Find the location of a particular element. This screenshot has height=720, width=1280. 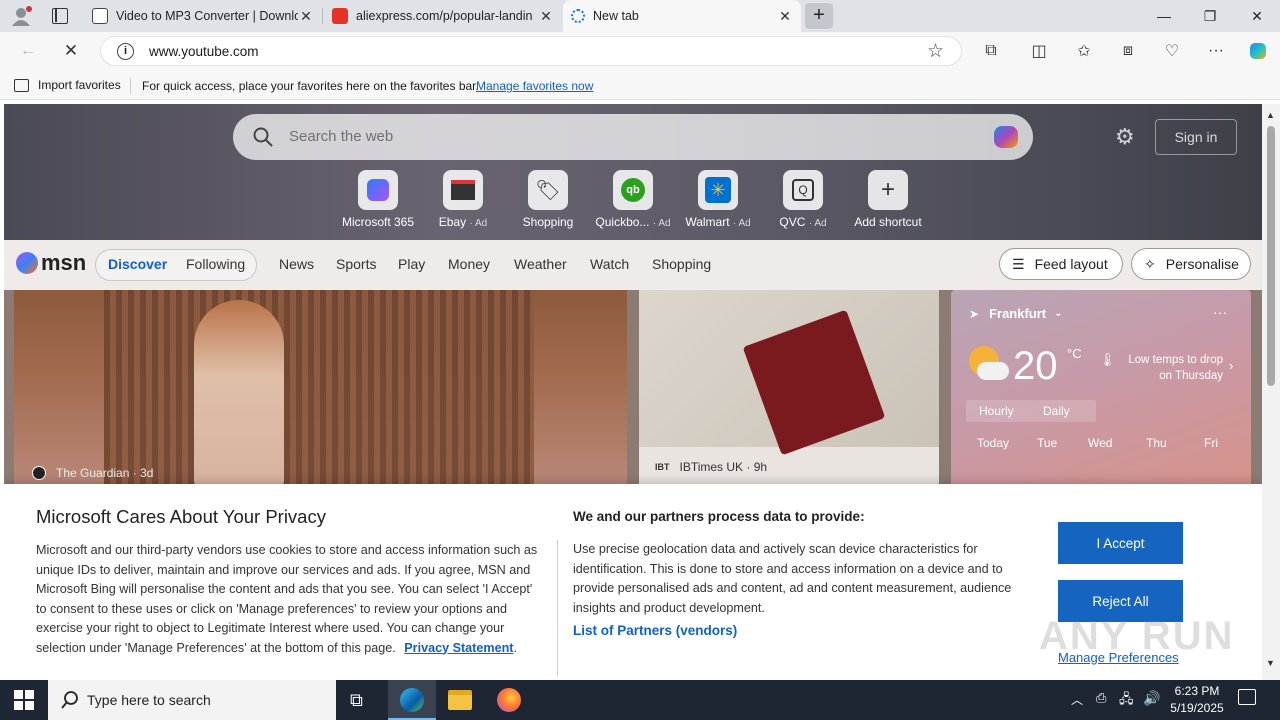

favorites-divider is located at coordinates (130, 86).